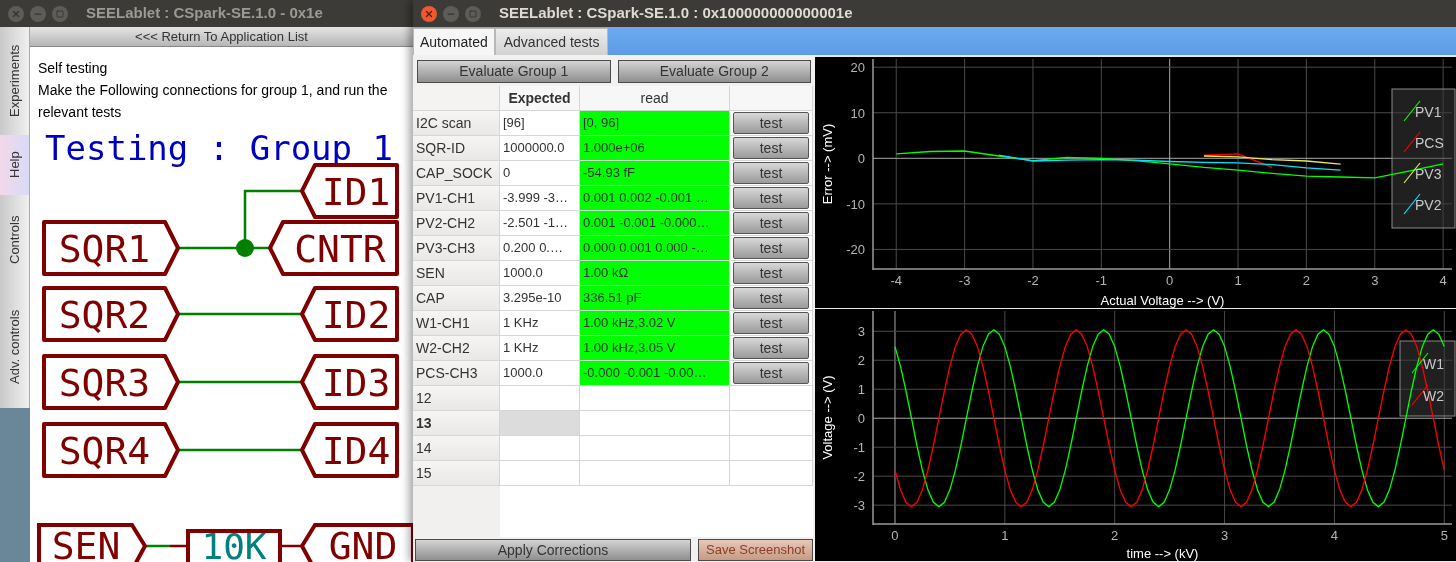 Image resolution: width=1456 pixels, height=562 pixels. Describe the element at coordinates (456, 148) in the screenshot. I see `row-header: SQR-ID` at that location.